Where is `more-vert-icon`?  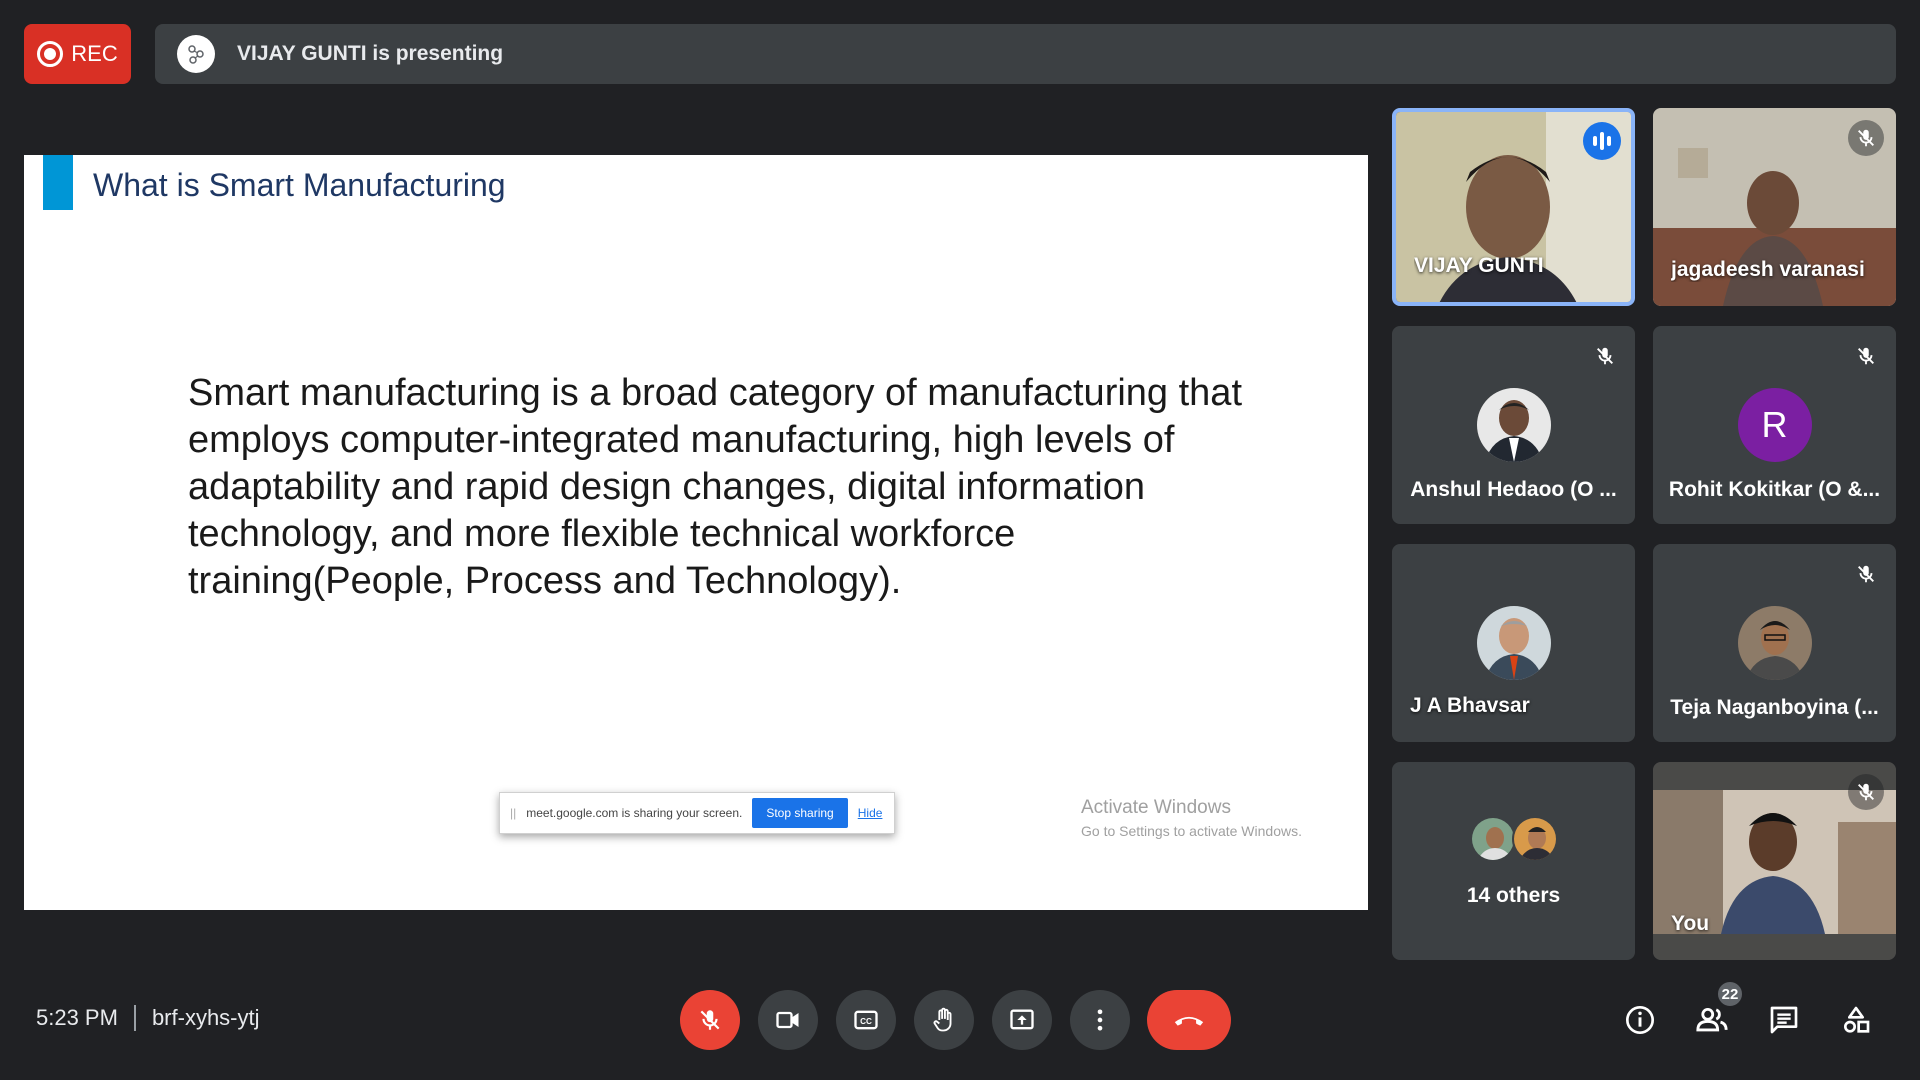
more-vert-icon is located at coordinates (1100, 1020).